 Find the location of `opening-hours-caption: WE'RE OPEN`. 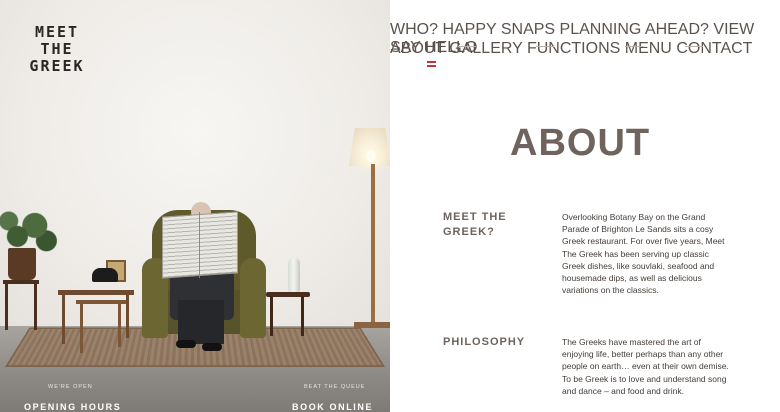

opening-hours-caption: WE'RE OPEN is located at coordinates (70, 387).